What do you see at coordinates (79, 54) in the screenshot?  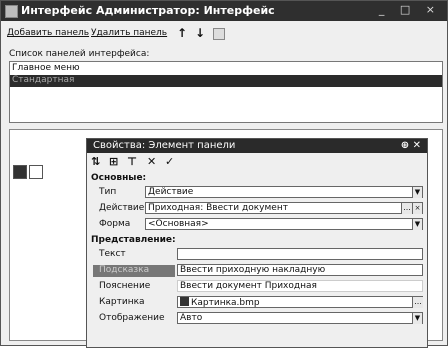 I see `panel-list-label: Список панелей интерфейса:` at bounding box center [79, 54].